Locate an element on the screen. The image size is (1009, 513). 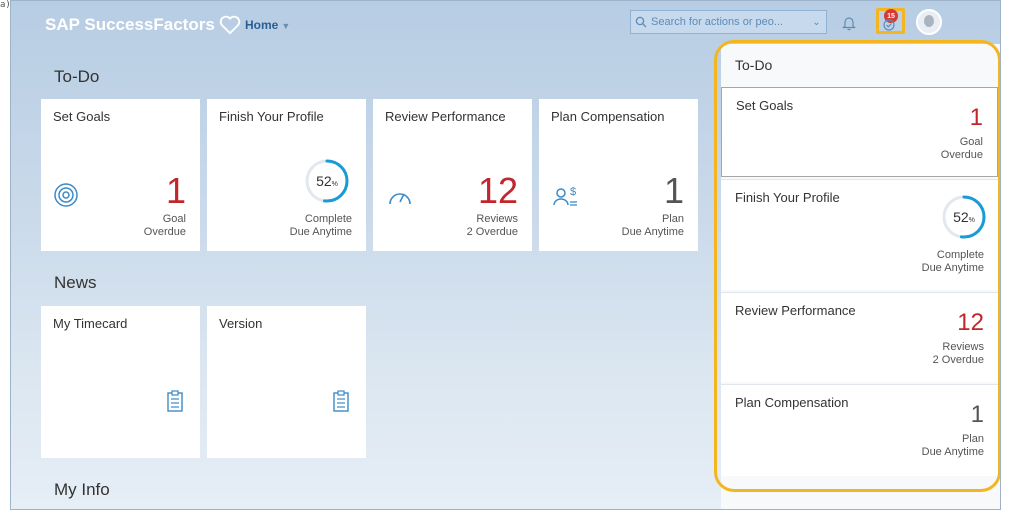
profile-progress-ring: 52% is located at coordinates (327, 181).